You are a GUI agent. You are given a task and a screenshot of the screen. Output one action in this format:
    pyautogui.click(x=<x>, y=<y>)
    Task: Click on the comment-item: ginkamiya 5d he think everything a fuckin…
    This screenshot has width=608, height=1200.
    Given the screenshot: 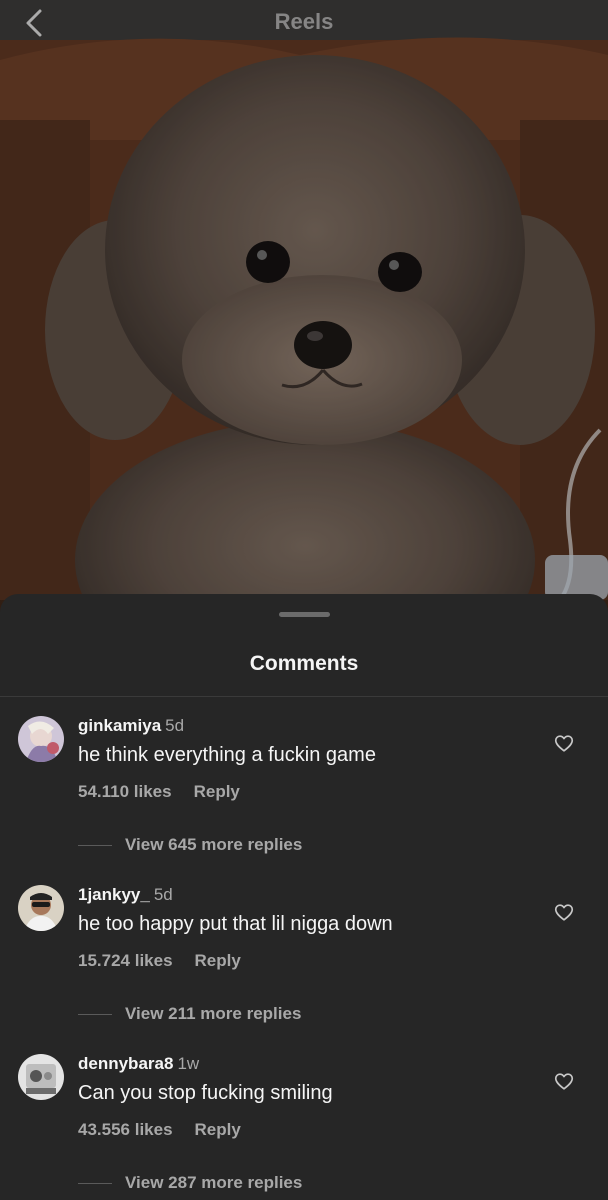 What is the action you would take?
    pyautogui.click(x=304, y=800)
    